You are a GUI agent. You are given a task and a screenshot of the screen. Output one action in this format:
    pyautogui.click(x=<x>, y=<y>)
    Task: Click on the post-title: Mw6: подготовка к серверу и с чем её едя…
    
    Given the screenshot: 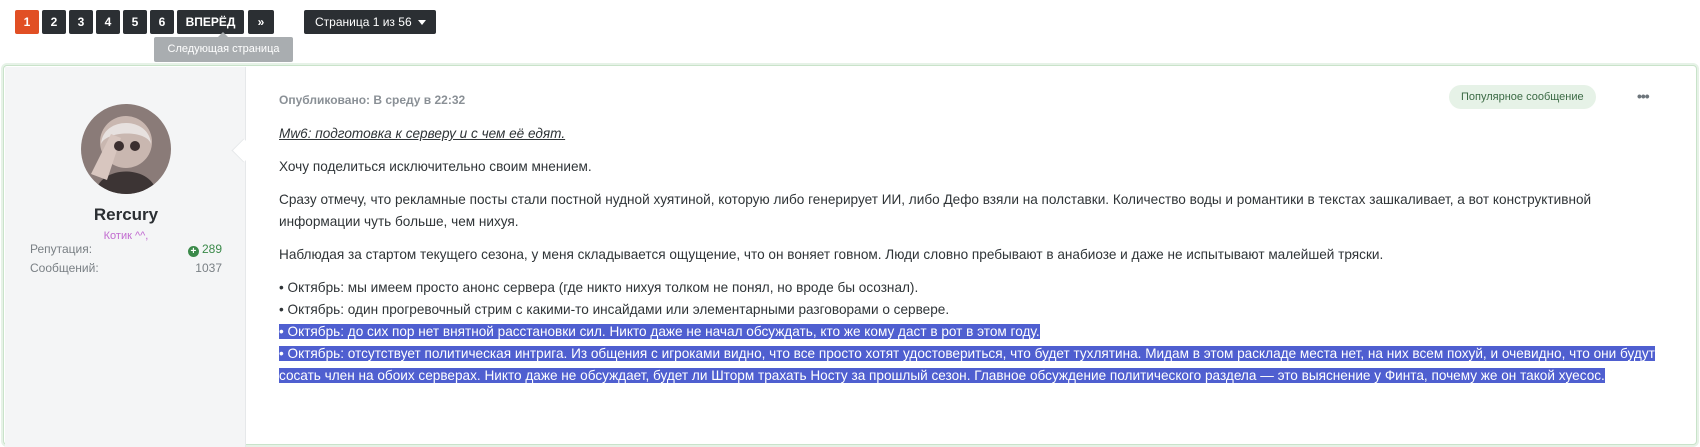 What is the action you would take?
    pyautogui.click(x=422, y=133)
    